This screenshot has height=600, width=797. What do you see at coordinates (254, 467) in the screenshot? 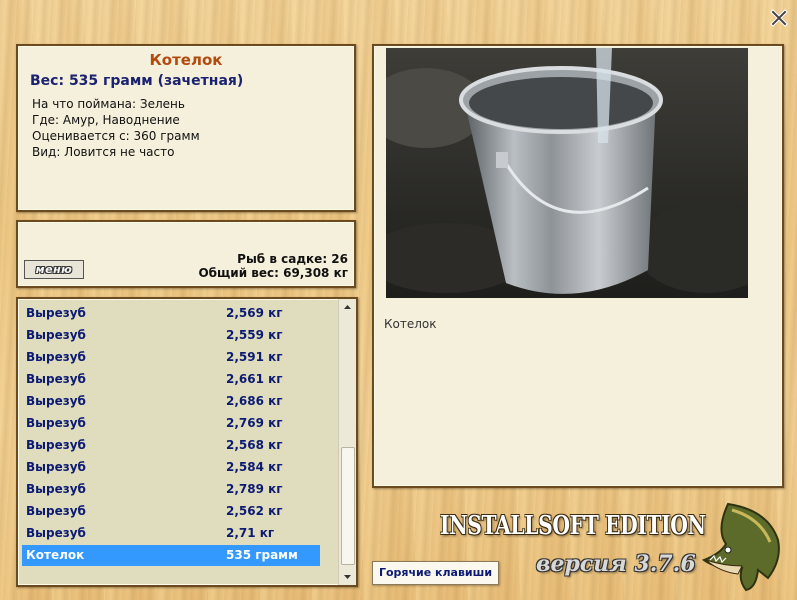
I see `fish-weight-cell: 2,584 кг` at bounding box center [254, 467].